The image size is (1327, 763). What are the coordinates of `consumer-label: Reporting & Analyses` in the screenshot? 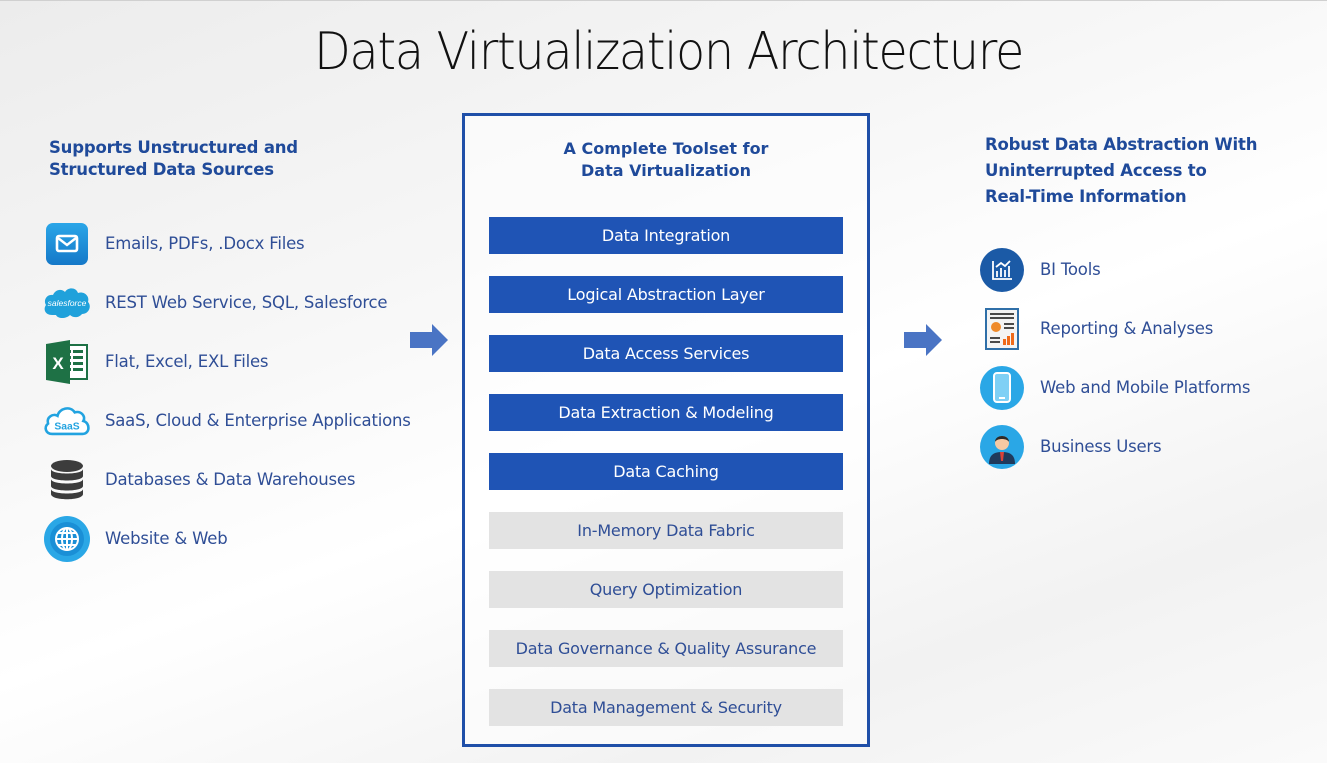 It's located at (1127, 328).